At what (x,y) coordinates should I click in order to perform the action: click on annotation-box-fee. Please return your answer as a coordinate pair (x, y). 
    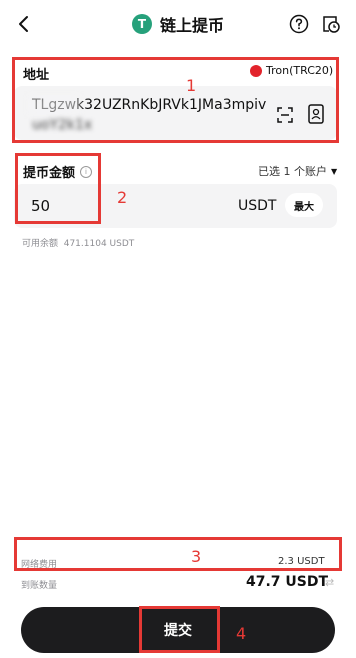
    Looking at the image, I should click on (178, 554).